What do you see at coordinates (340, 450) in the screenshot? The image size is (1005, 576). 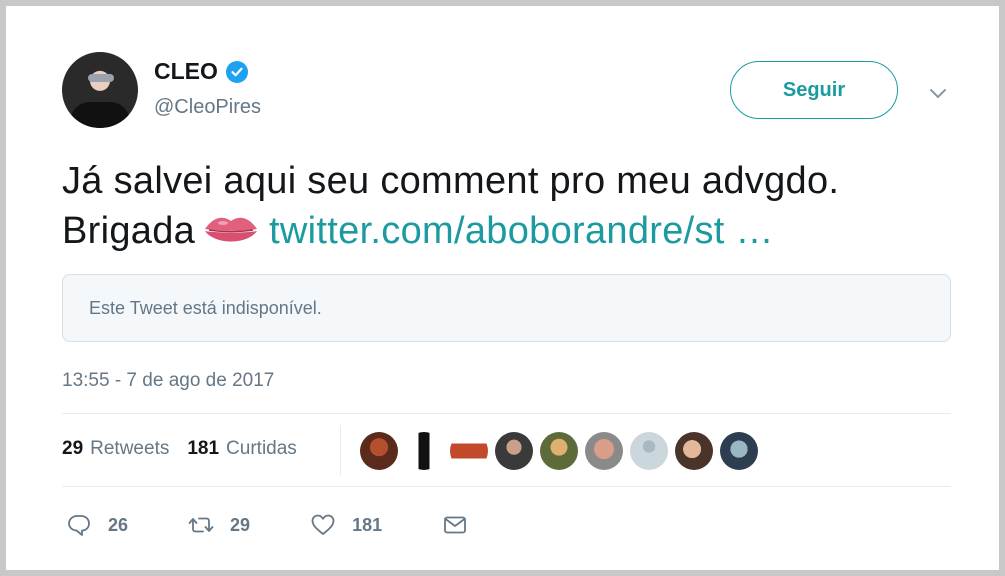 I see `stats-separator` at bounding box center [340, 450].